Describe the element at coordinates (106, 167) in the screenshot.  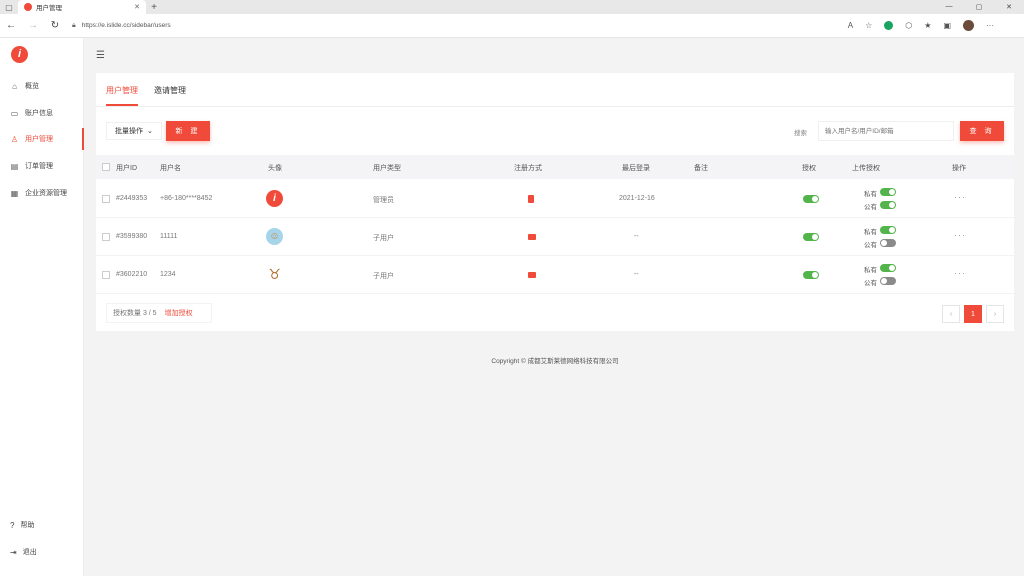
I see `select-all-checkbox` at that location.